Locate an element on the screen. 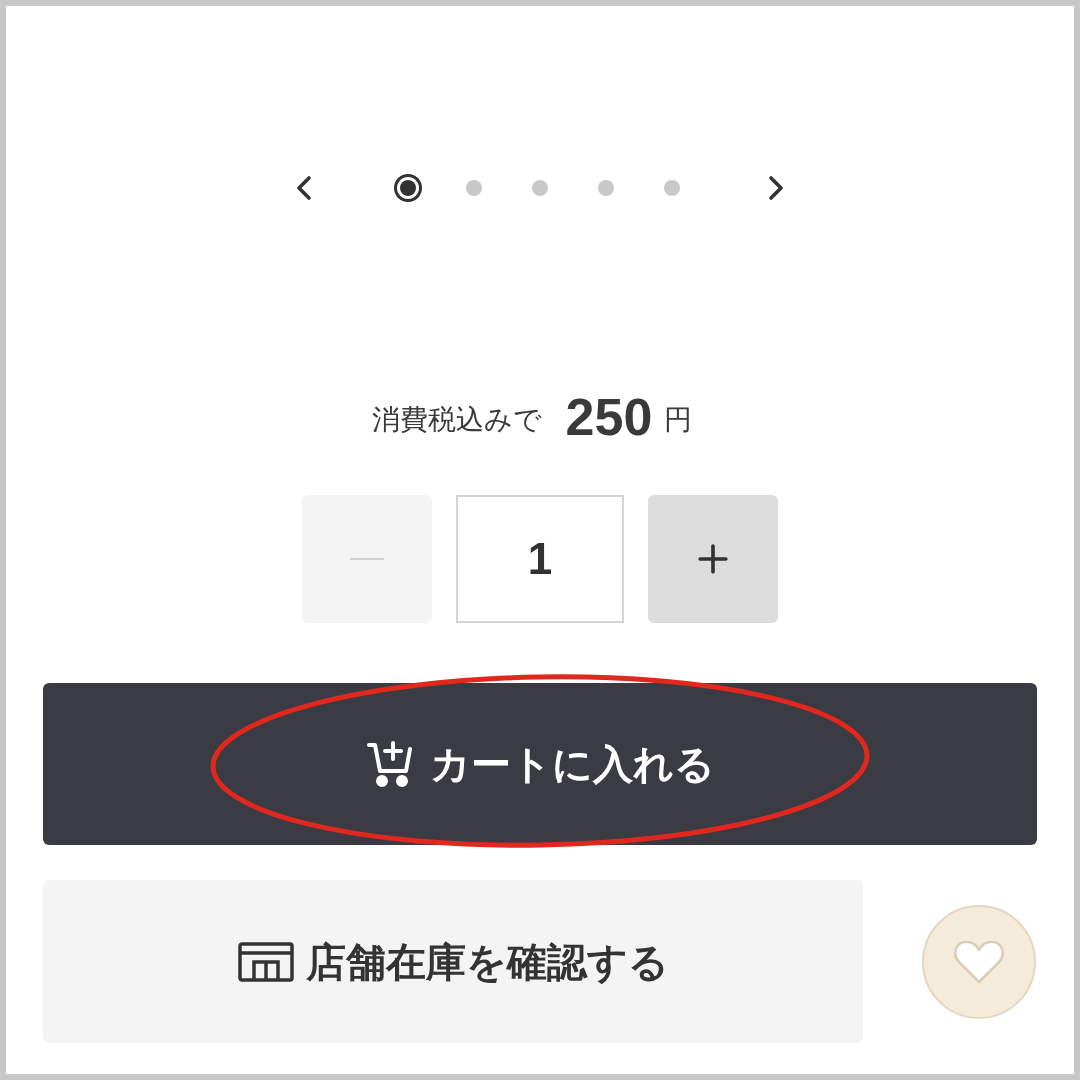 This screenshot has width=1080, height=1080. minus-icon is located at coordinates (367, 559).